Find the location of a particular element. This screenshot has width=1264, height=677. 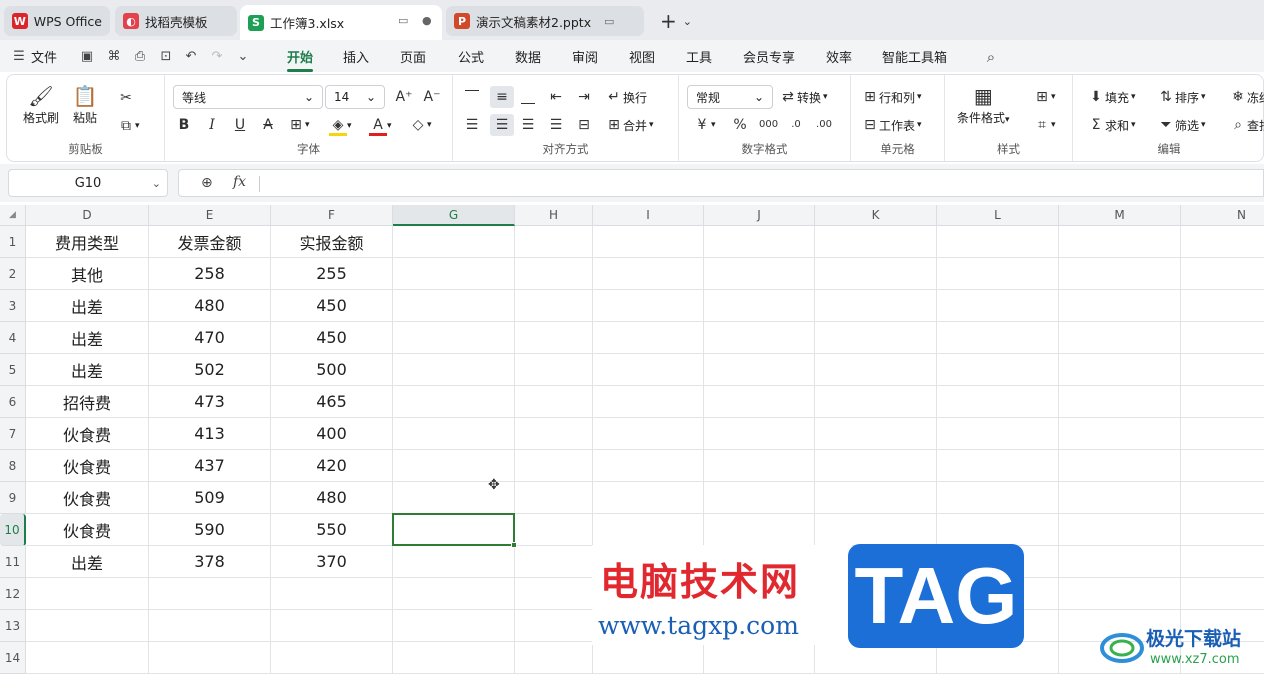

new-tab-button: + ⌄ is located at coordinates (677, 21).